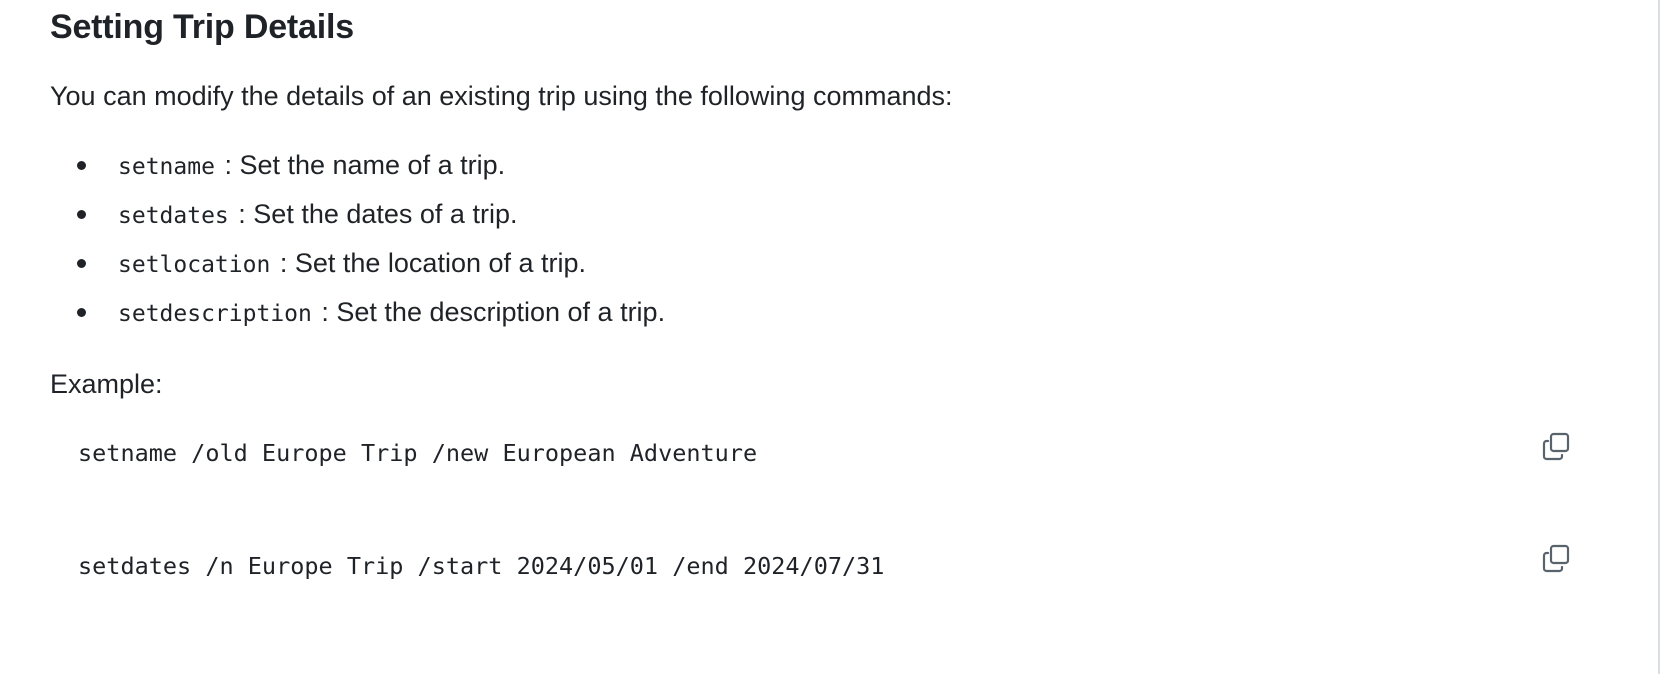  I want to click on list-item-description: : Set the location of a trip., so click(433, 263).